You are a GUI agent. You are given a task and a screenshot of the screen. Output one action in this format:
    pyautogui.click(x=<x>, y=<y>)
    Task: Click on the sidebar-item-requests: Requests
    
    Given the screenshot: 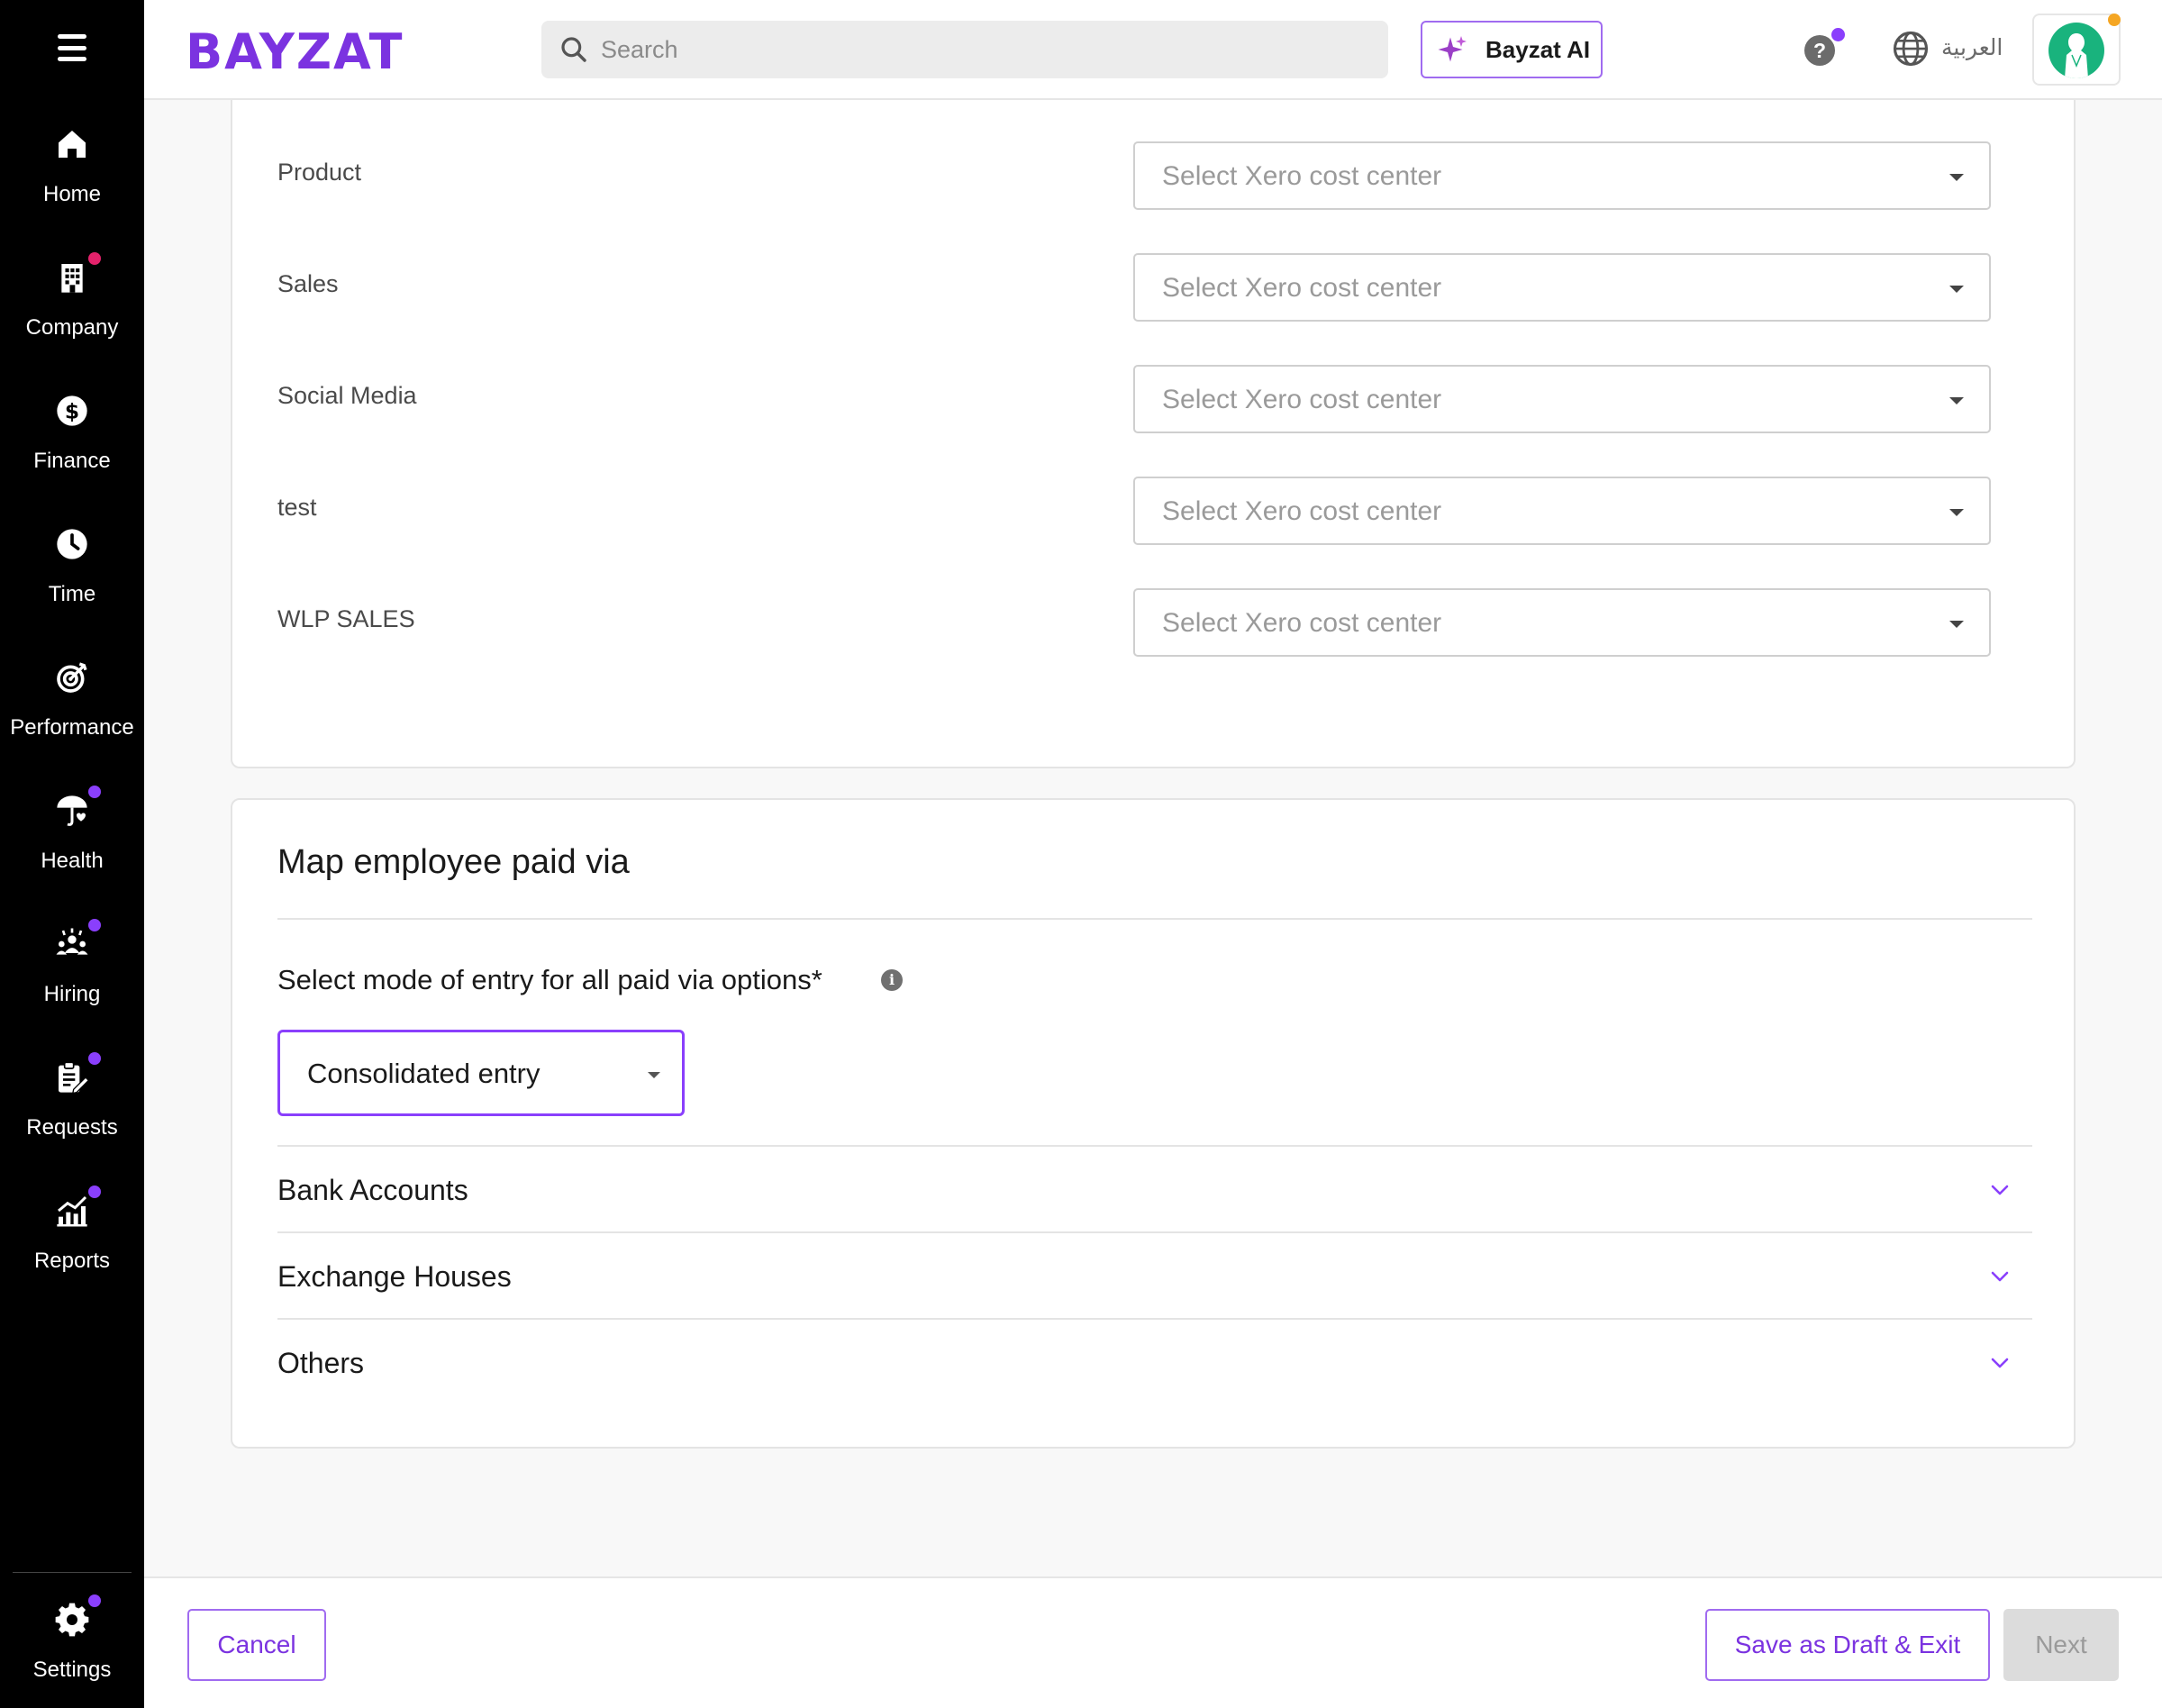 What is the action you would take?
    pyautogui.click(x=72, y=1119)
    